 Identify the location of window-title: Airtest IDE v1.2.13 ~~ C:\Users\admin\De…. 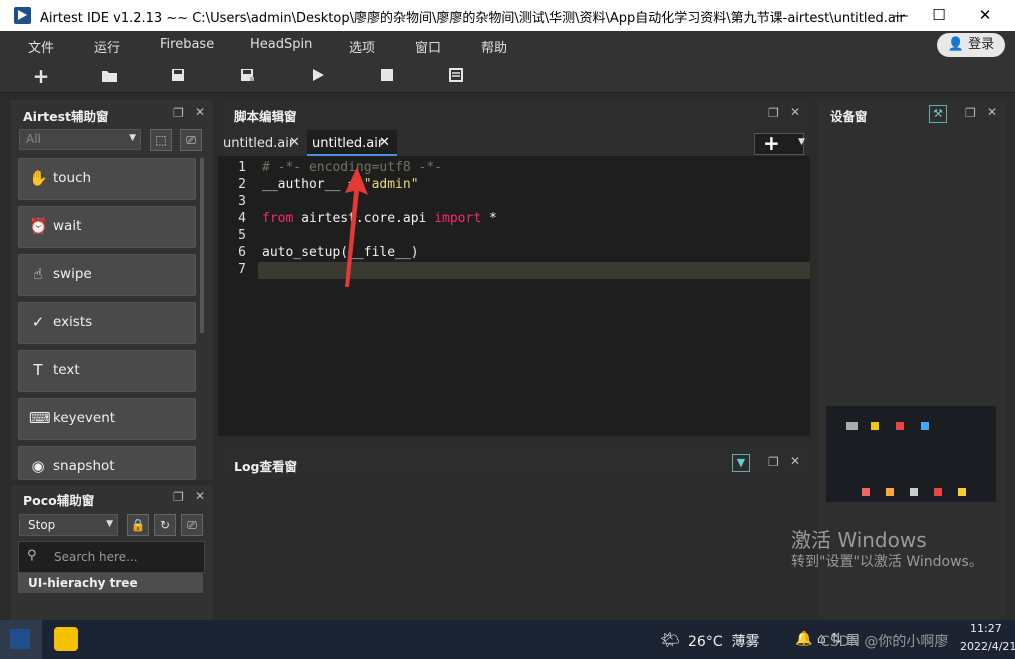
(472, 18).